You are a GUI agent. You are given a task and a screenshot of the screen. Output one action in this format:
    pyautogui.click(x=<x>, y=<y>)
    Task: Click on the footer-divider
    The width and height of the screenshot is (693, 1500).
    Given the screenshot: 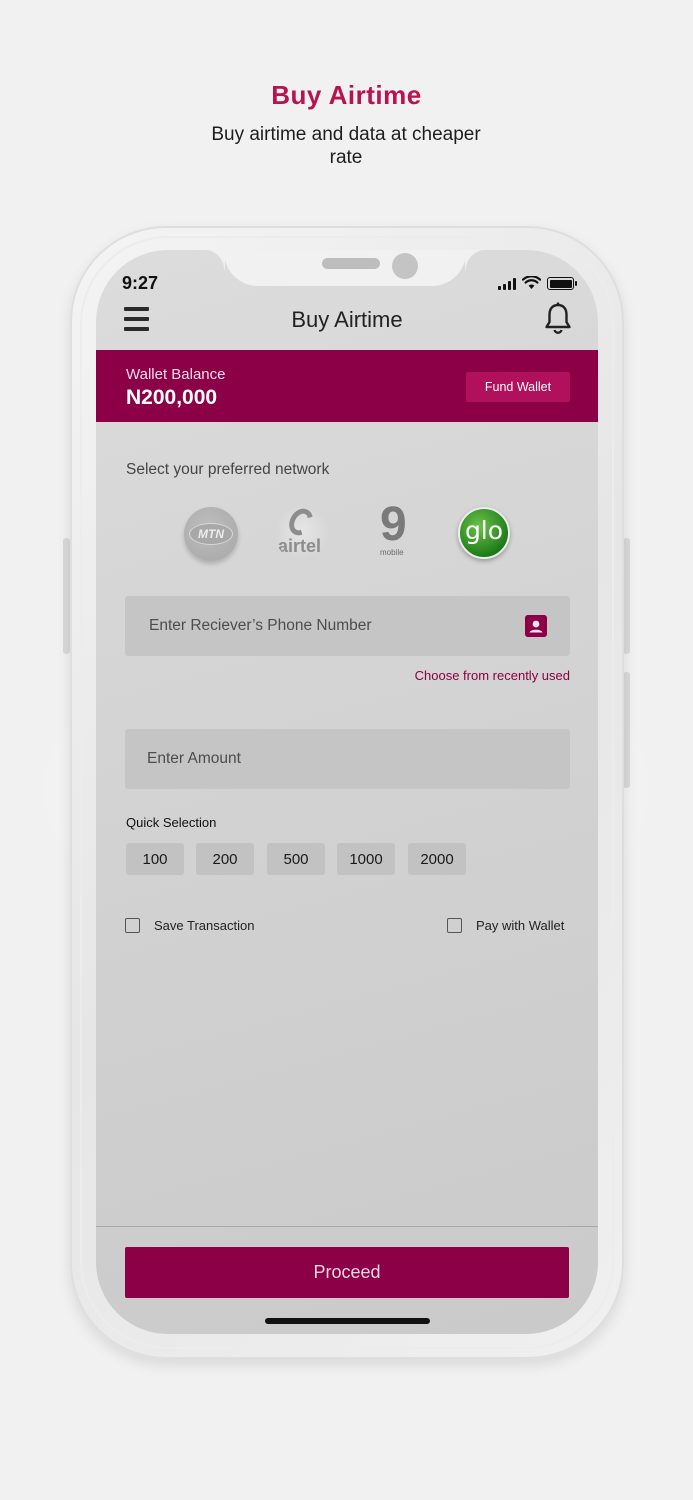 What is the action you would take?
    pyautogui.click(x=347, y=1226)
    